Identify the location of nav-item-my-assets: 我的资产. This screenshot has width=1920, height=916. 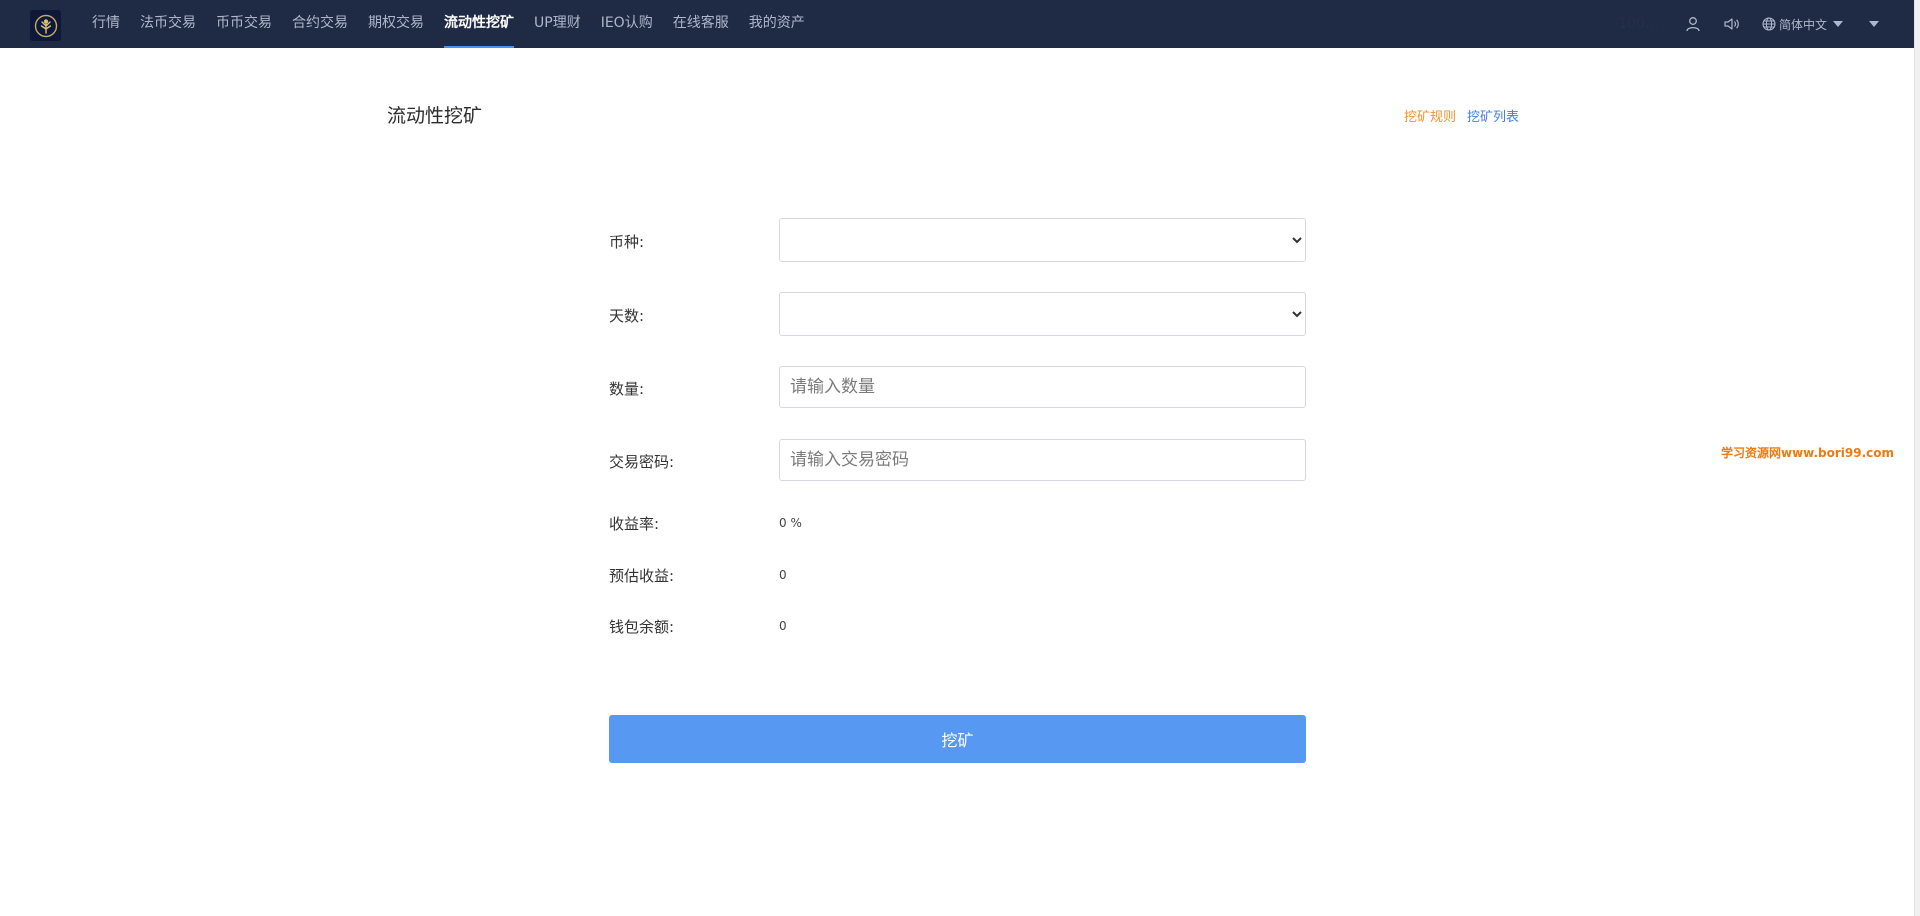
(777, 24).